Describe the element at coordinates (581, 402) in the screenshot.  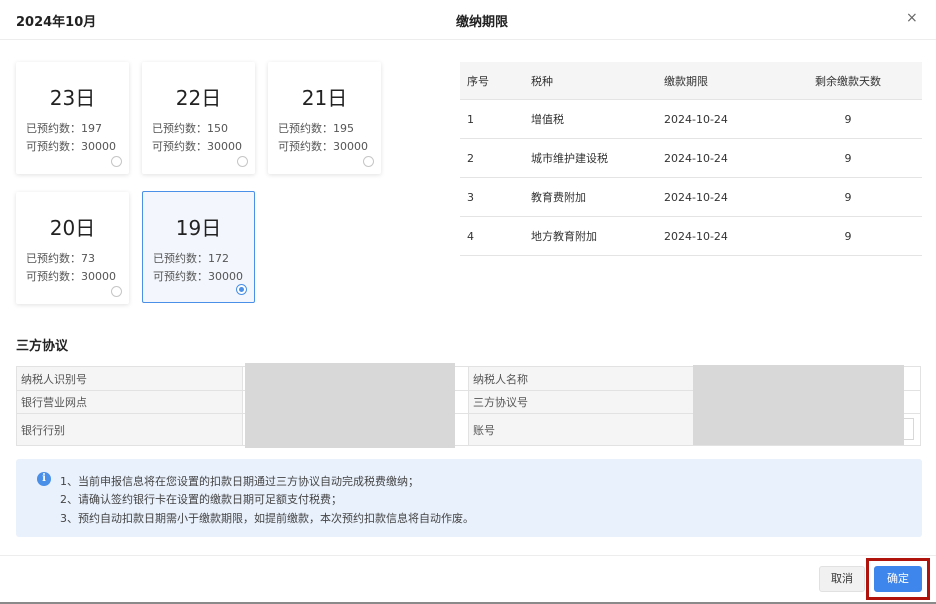
I see `label-agreement-no: 三方协议号` at that location.